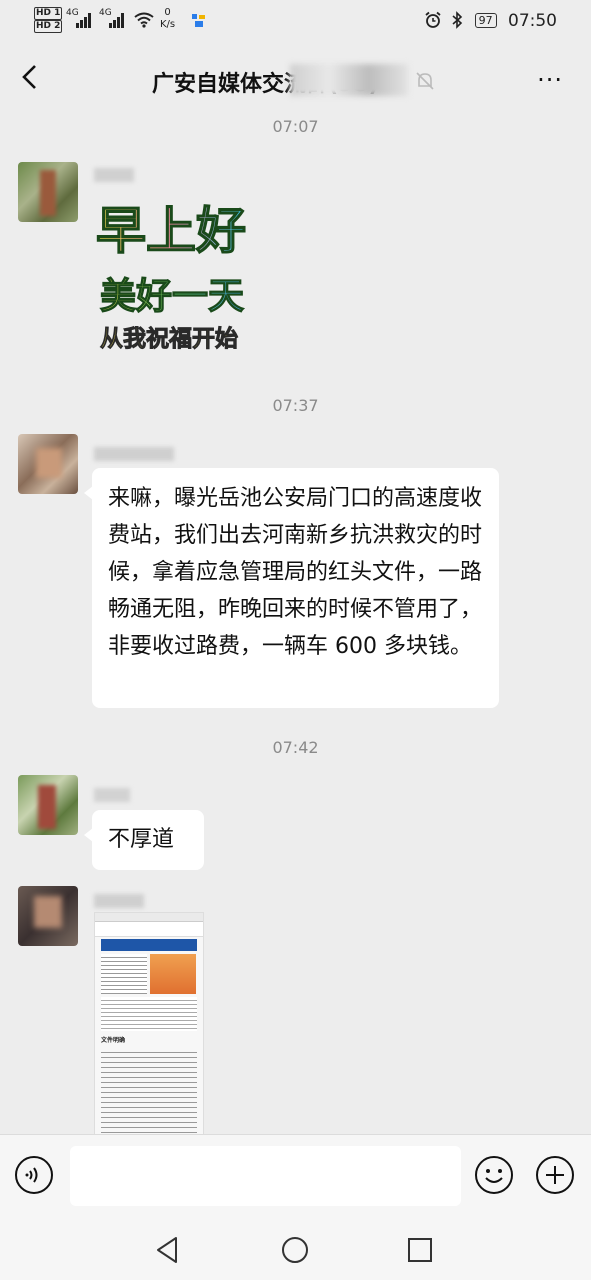  I want to click on battery-indicator: 97, so click(485, 20).